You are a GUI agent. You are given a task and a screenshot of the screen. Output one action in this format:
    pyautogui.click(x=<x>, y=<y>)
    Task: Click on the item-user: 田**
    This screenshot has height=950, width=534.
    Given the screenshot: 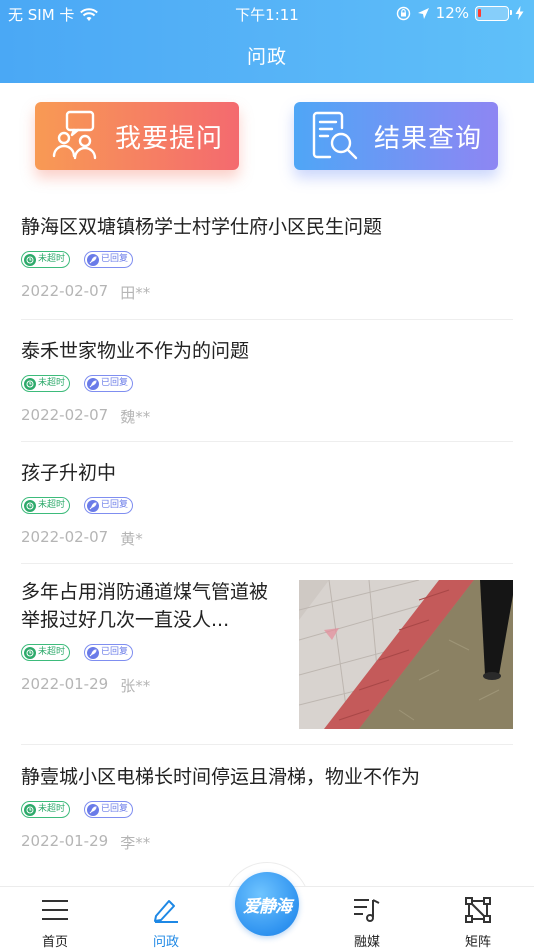 What is the action you would take?
    pyautogui.click(x=135, y=293)
    